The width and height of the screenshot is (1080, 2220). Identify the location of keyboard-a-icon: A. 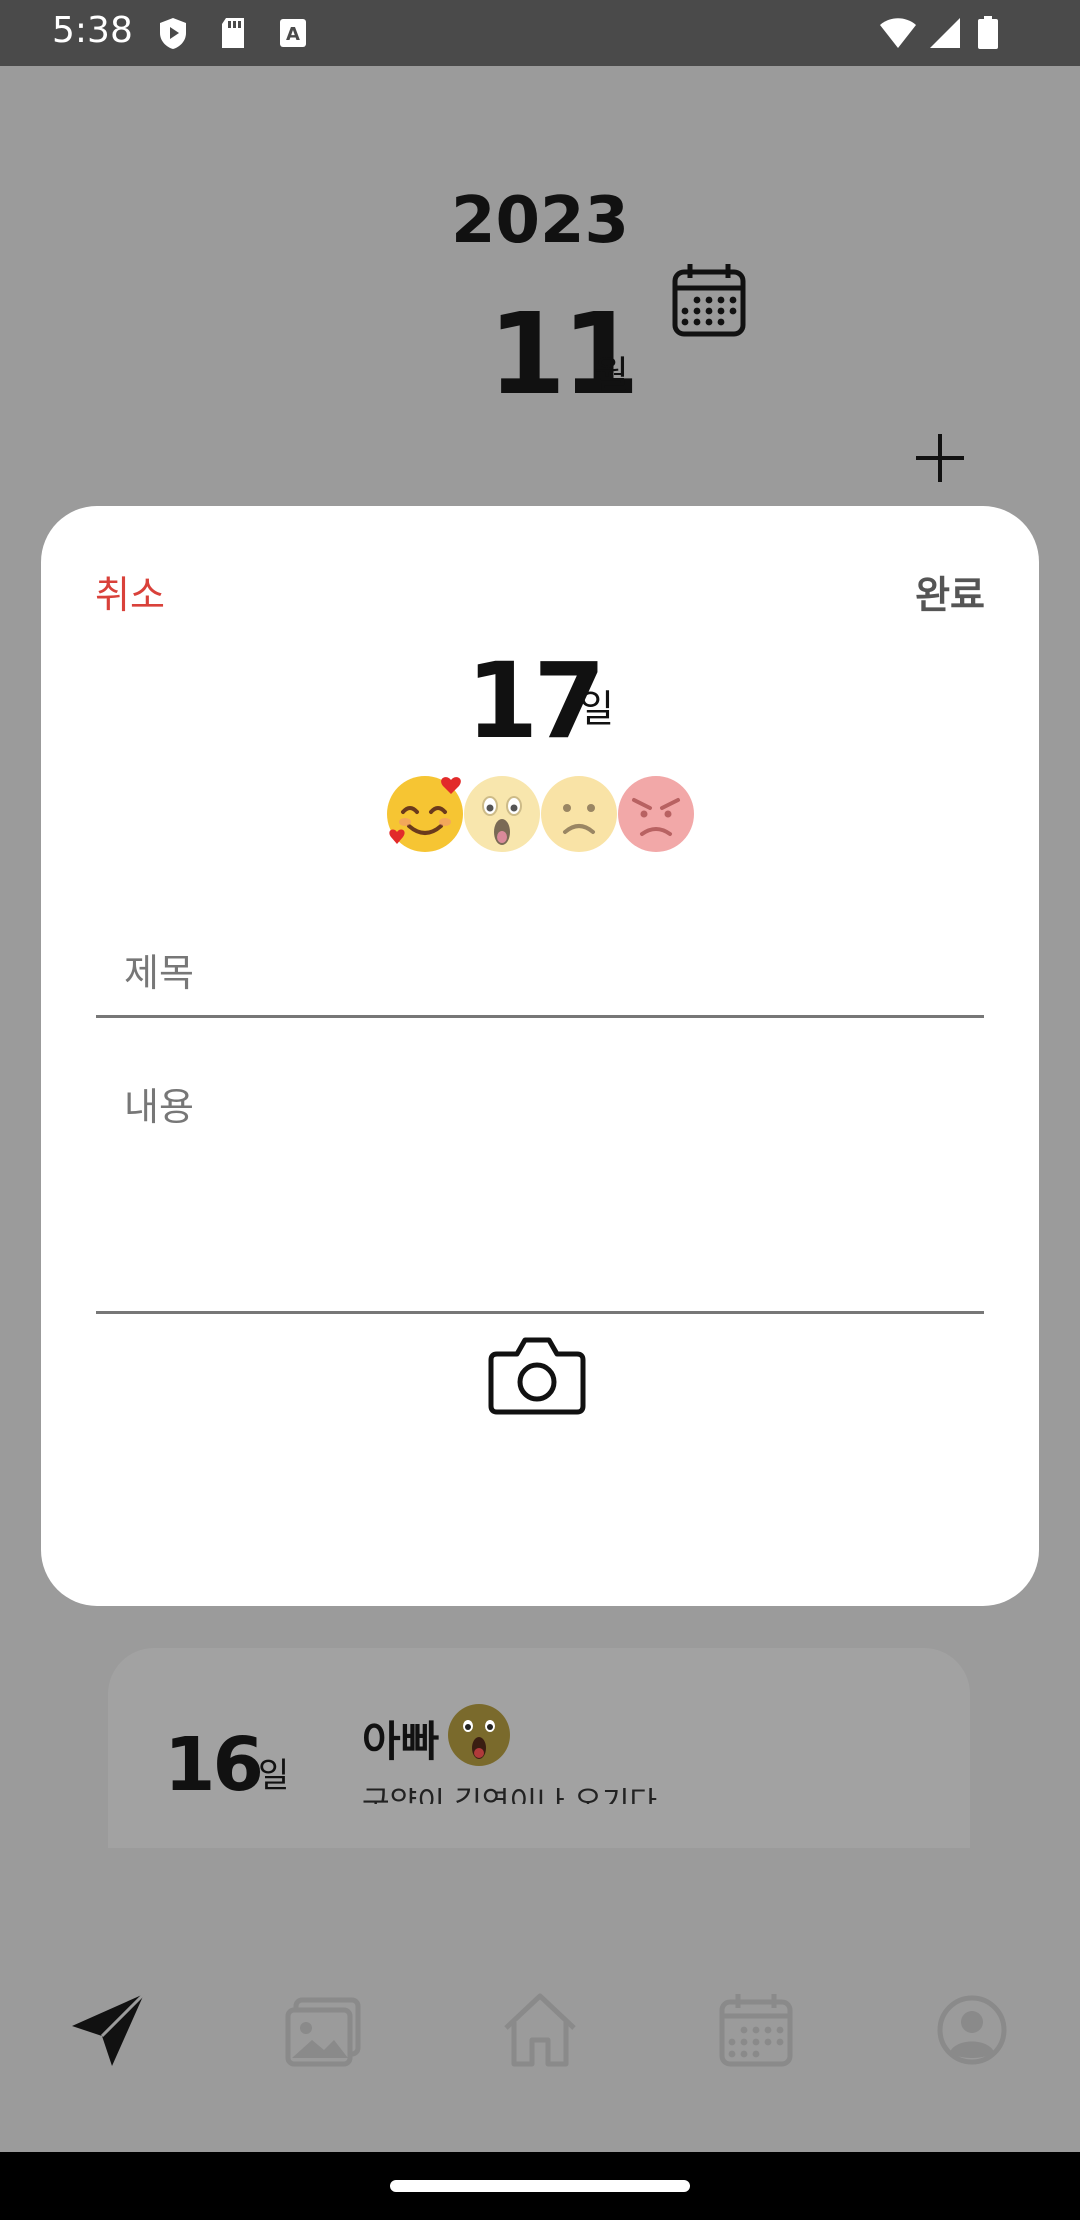
(293, 33).